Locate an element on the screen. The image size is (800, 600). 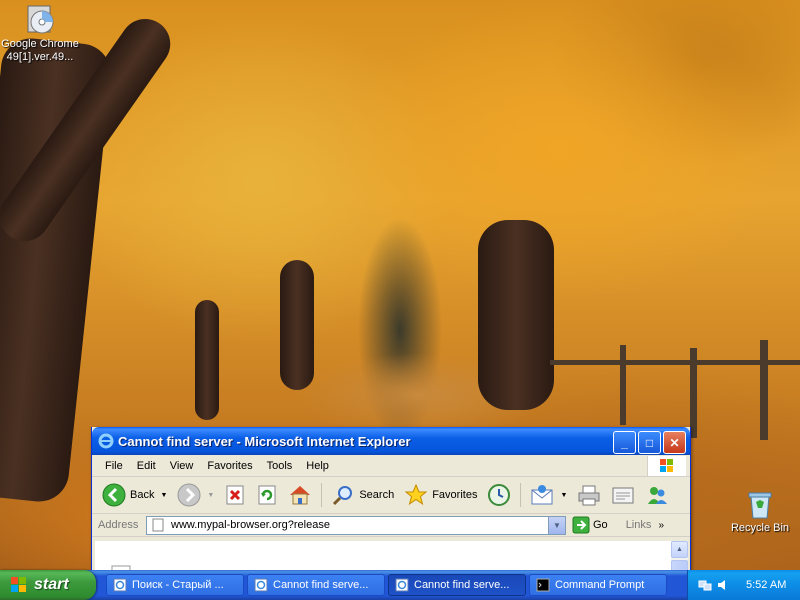
go-arrow-icon is located at coordinates (581, 525).